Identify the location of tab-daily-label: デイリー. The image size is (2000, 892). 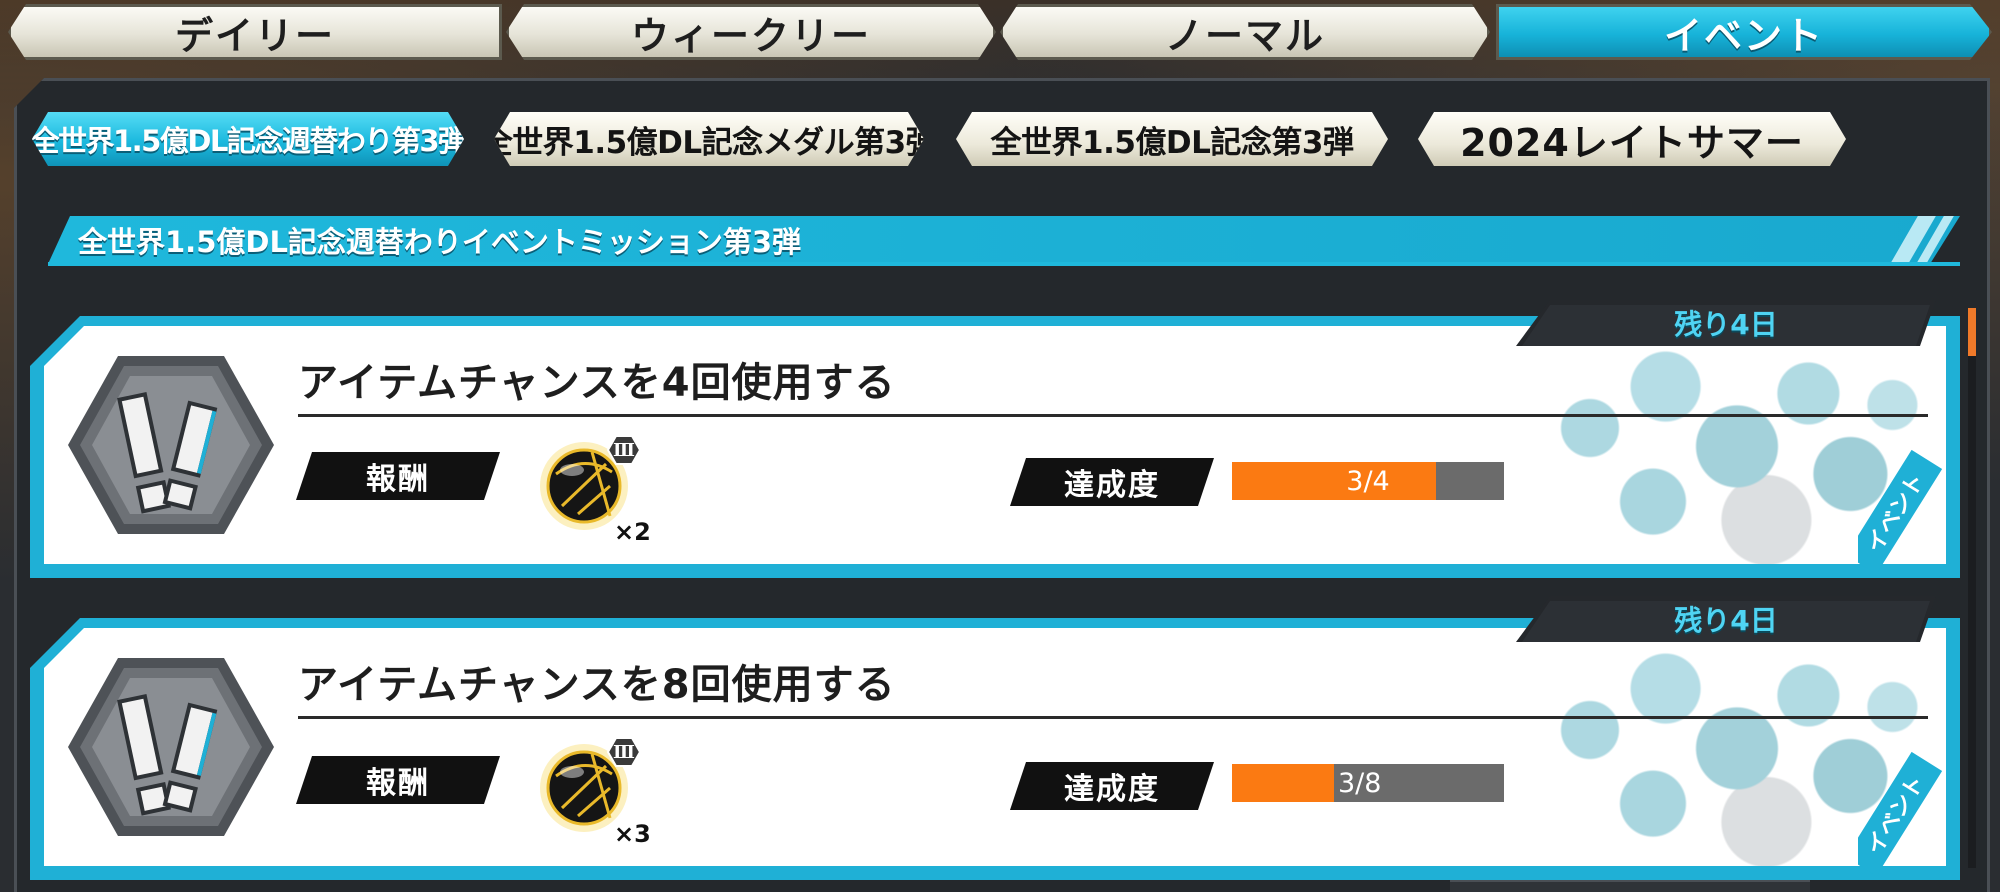
(254, 35).